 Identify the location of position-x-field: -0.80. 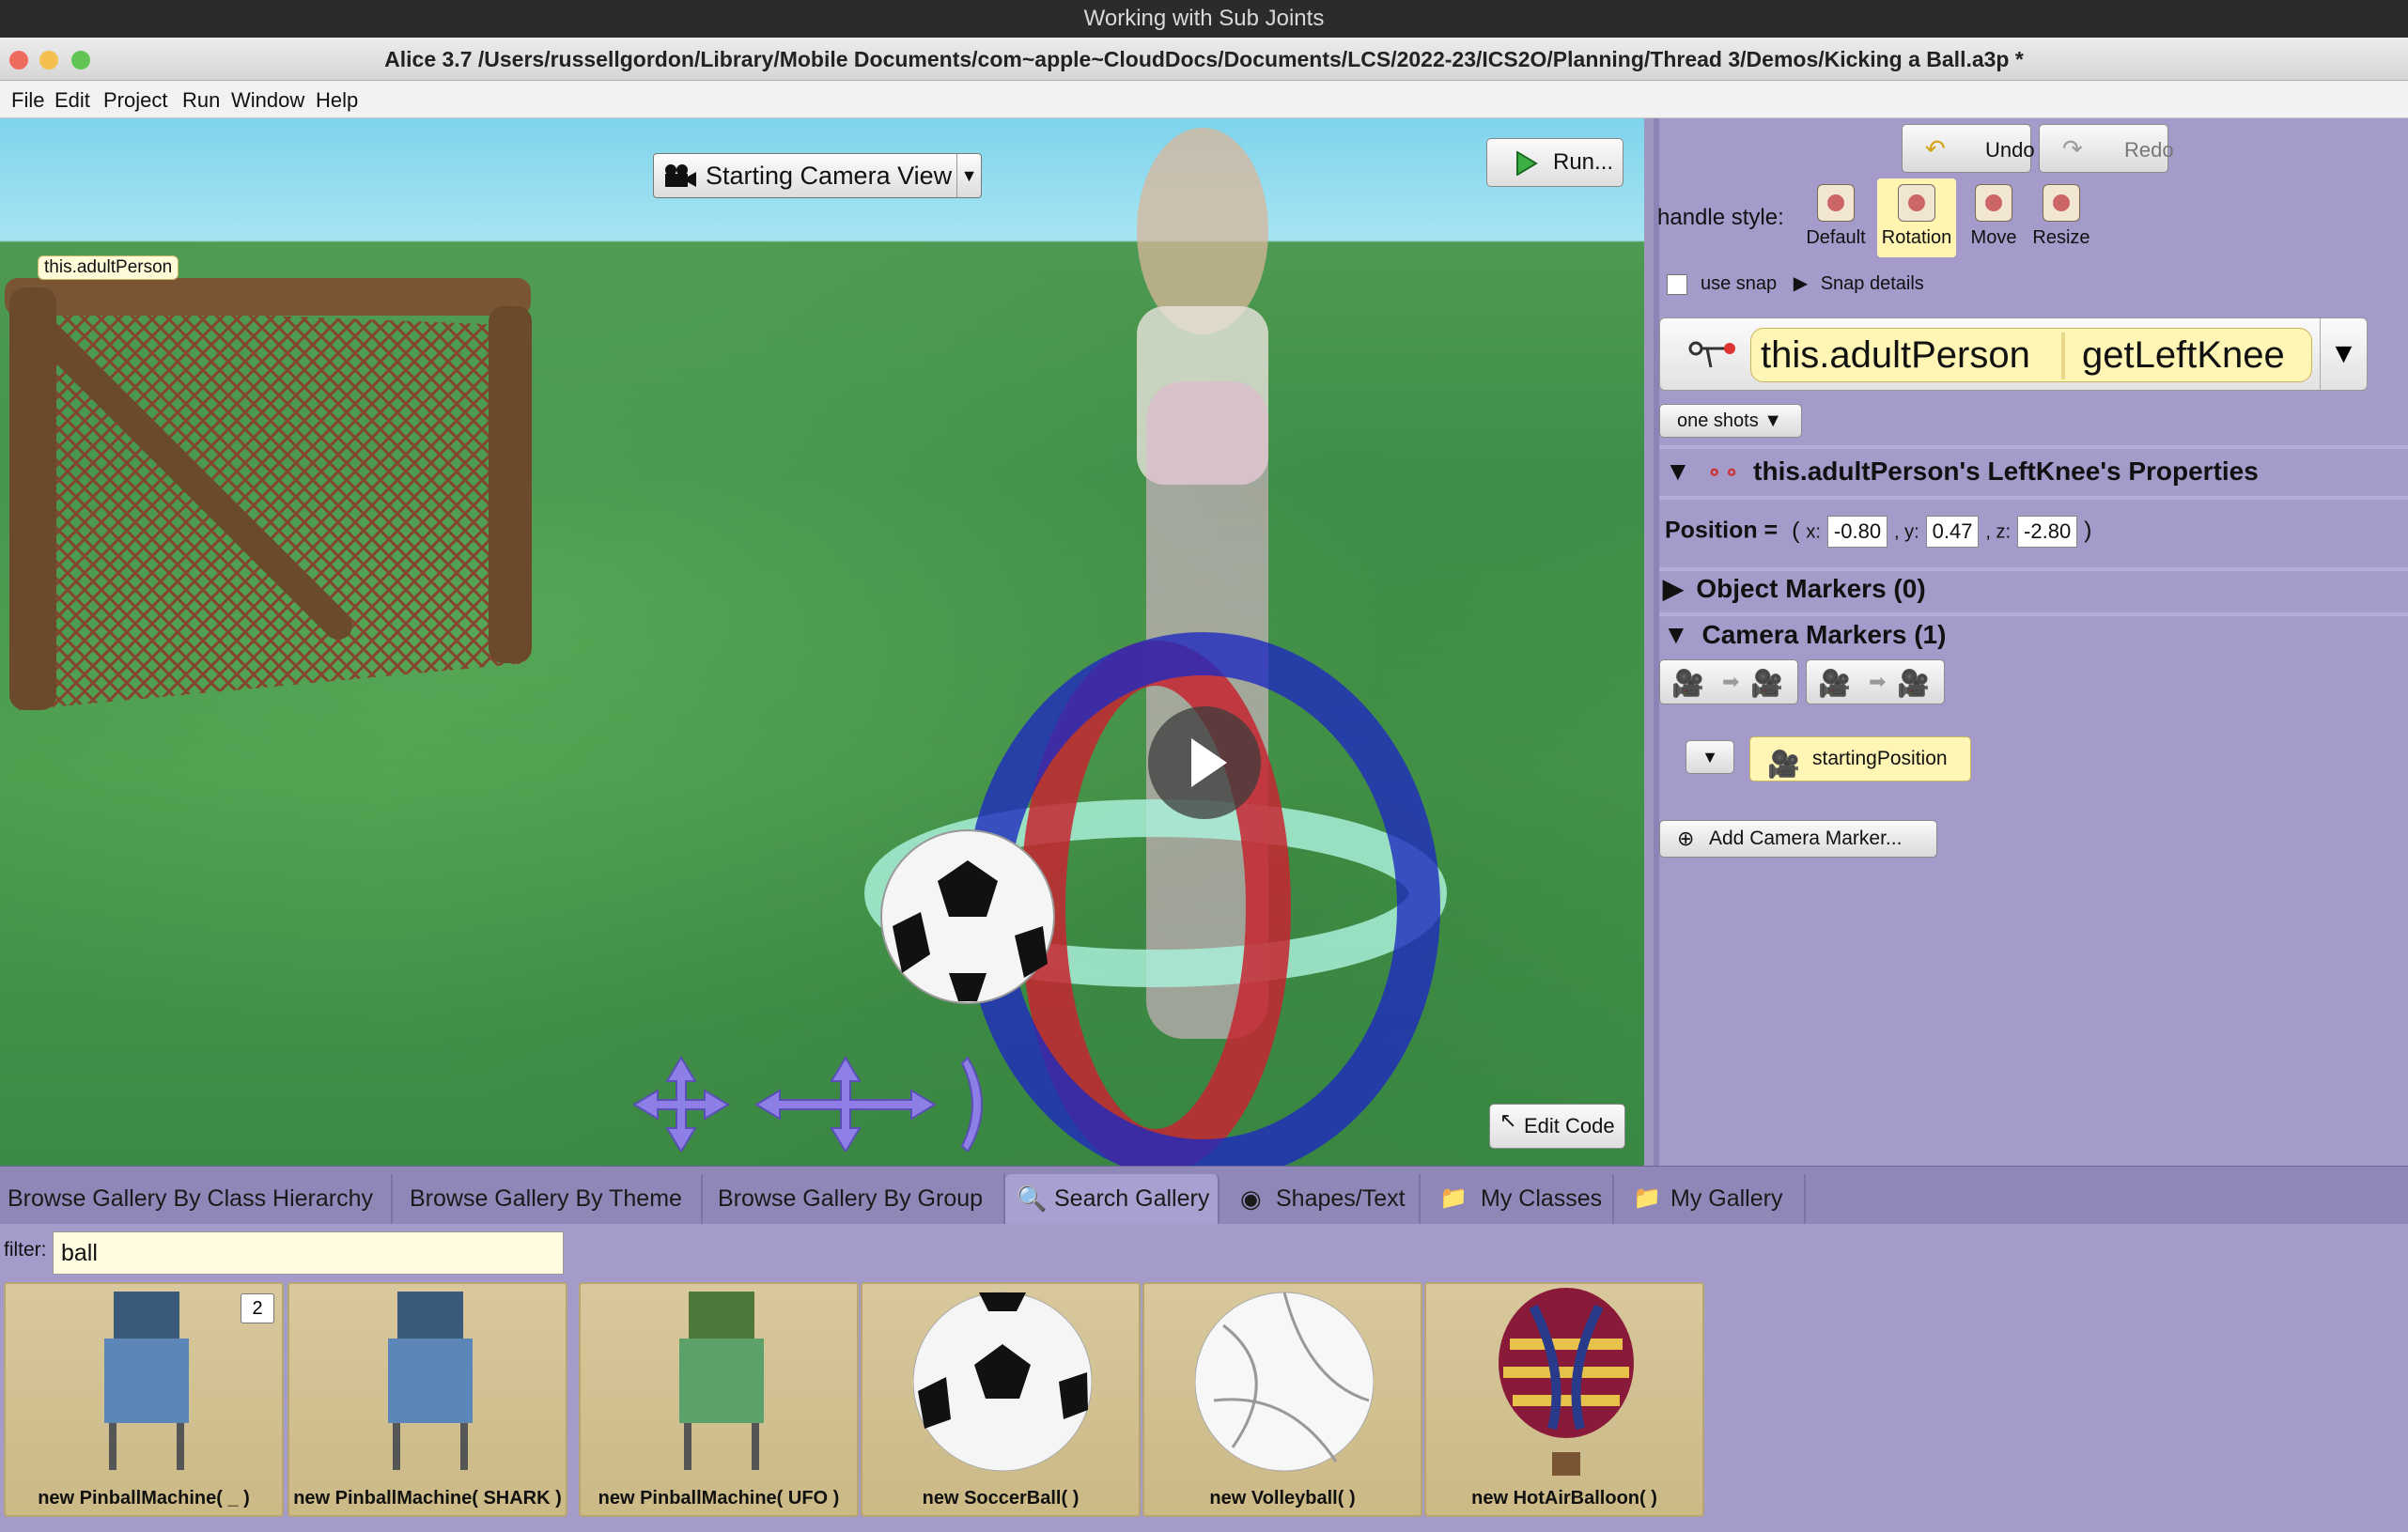
(1857, 532).